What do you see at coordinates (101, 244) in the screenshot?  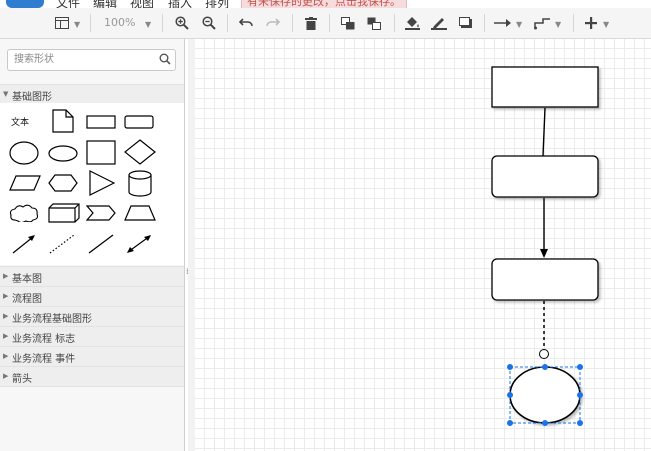 I see `shape-line` at bounding box center [101, 244].